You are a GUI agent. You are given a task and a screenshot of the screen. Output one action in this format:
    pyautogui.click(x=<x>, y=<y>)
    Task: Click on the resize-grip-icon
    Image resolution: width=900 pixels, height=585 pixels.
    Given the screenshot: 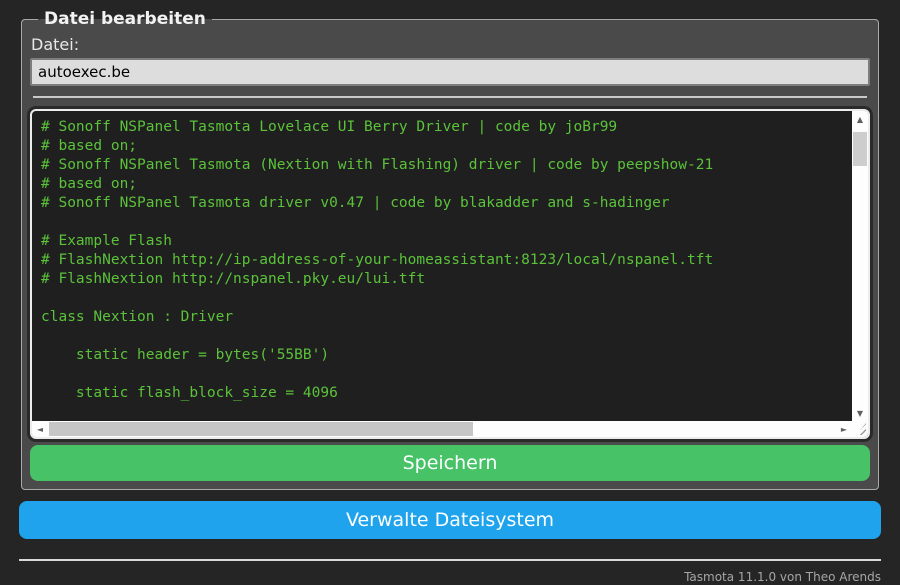 What is the action you would take?
    pyautogui.click(x=860, y=429)
    